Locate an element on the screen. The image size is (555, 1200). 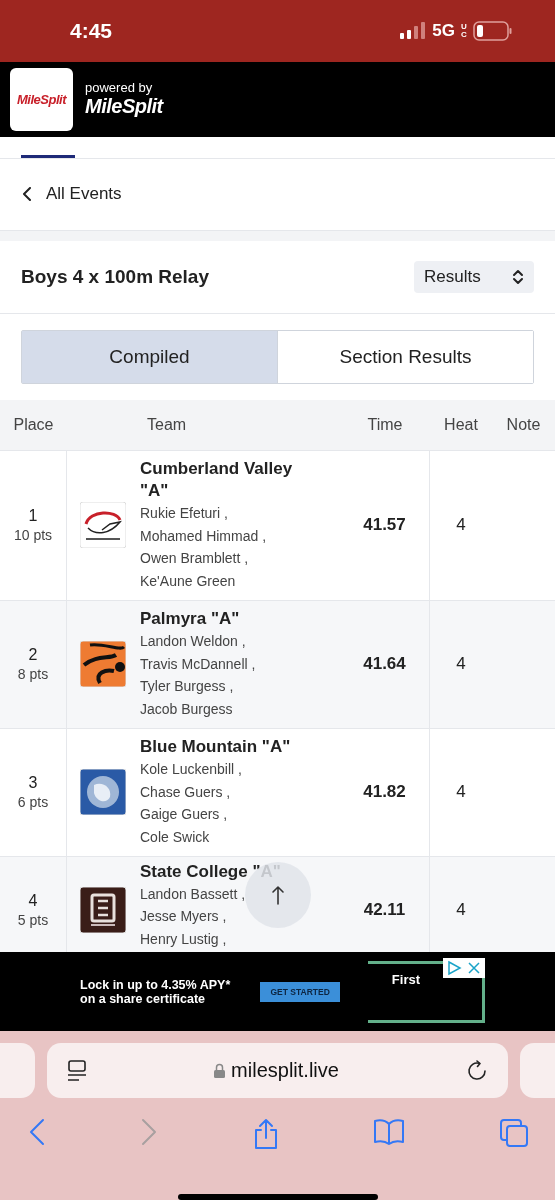
status-time: 4:45 is located at coordinates (91, 30).